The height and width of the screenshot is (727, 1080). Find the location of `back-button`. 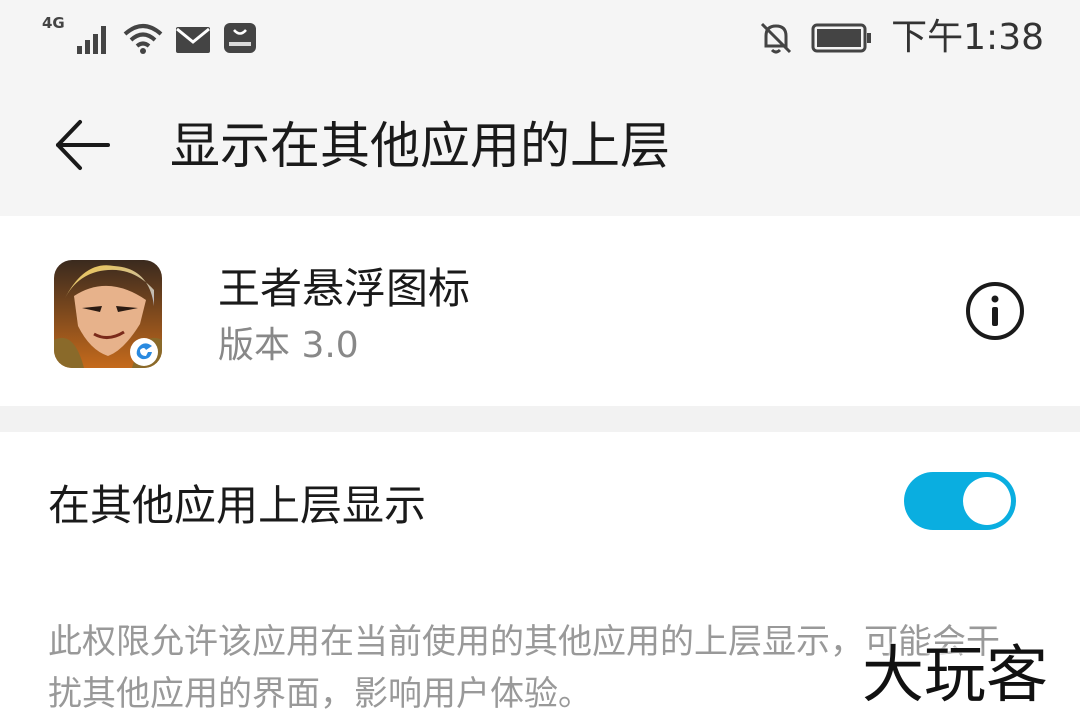

back-button is located at coordinates (83, 145).